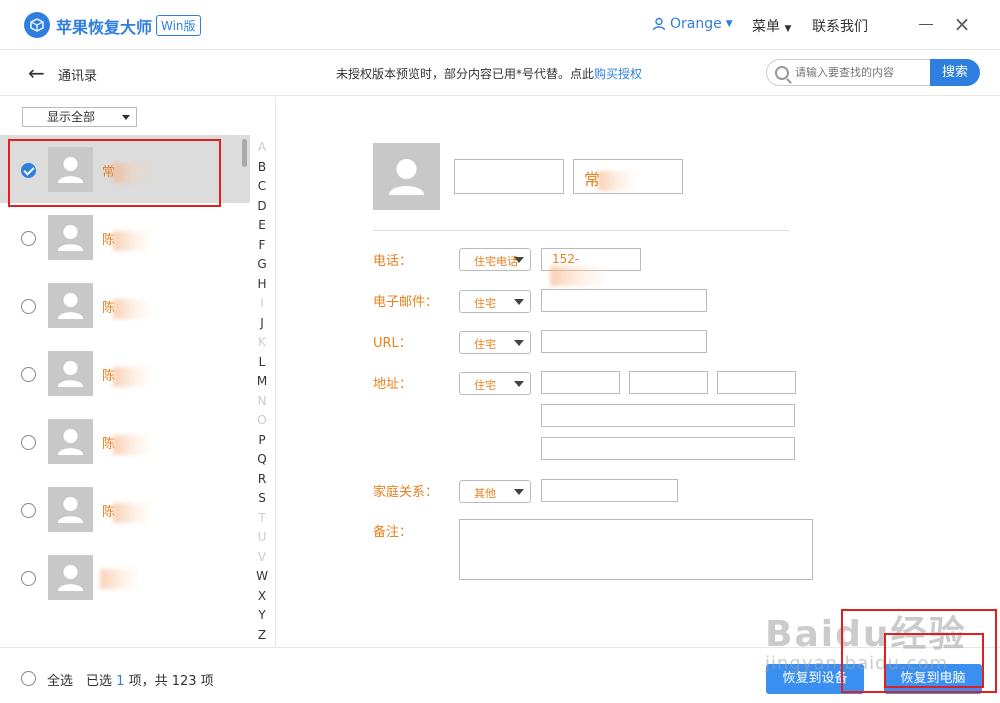 Image resolution: width=1000 pixels, height=703 pixels. Describe the element at coordinates (262, 443) in the screenshot. I see `alphabet-letter: P` at that location.